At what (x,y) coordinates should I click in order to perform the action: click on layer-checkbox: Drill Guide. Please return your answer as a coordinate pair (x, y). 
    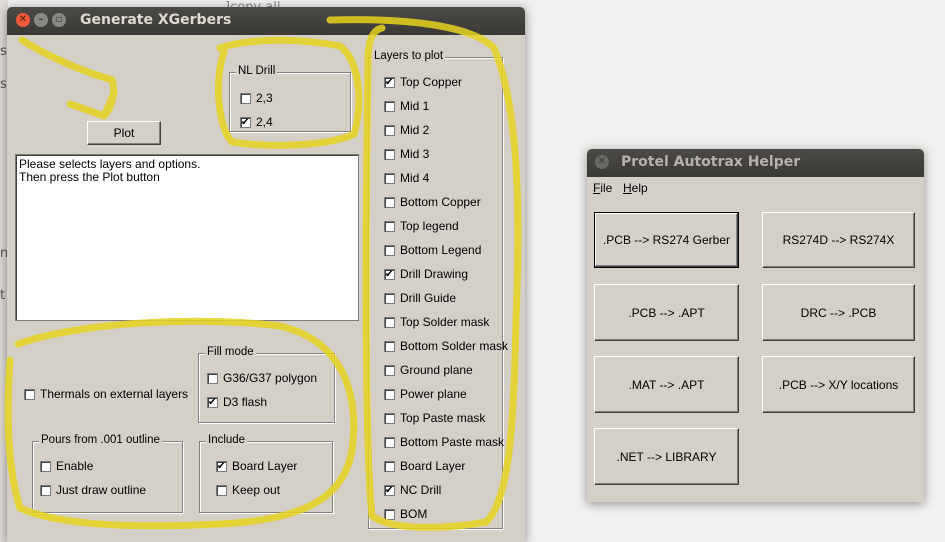
    Looking at the image, I should click on (420, 298).